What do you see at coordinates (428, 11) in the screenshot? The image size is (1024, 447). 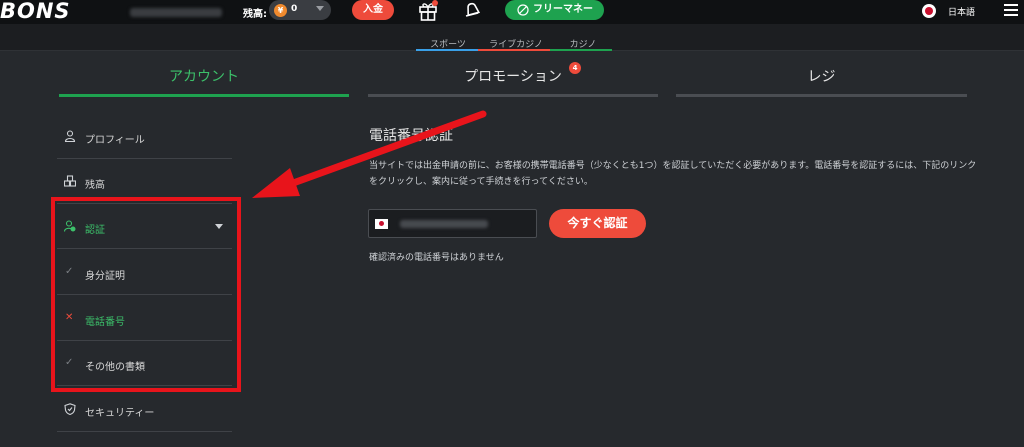 I see `gift-icon` at bounding box center [428, 11].